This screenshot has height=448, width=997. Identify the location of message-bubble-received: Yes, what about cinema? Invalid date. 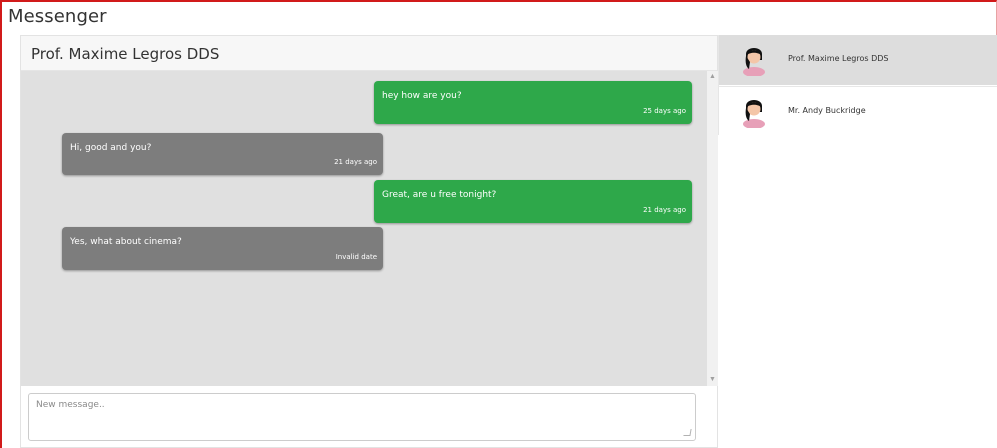
(222, 248).